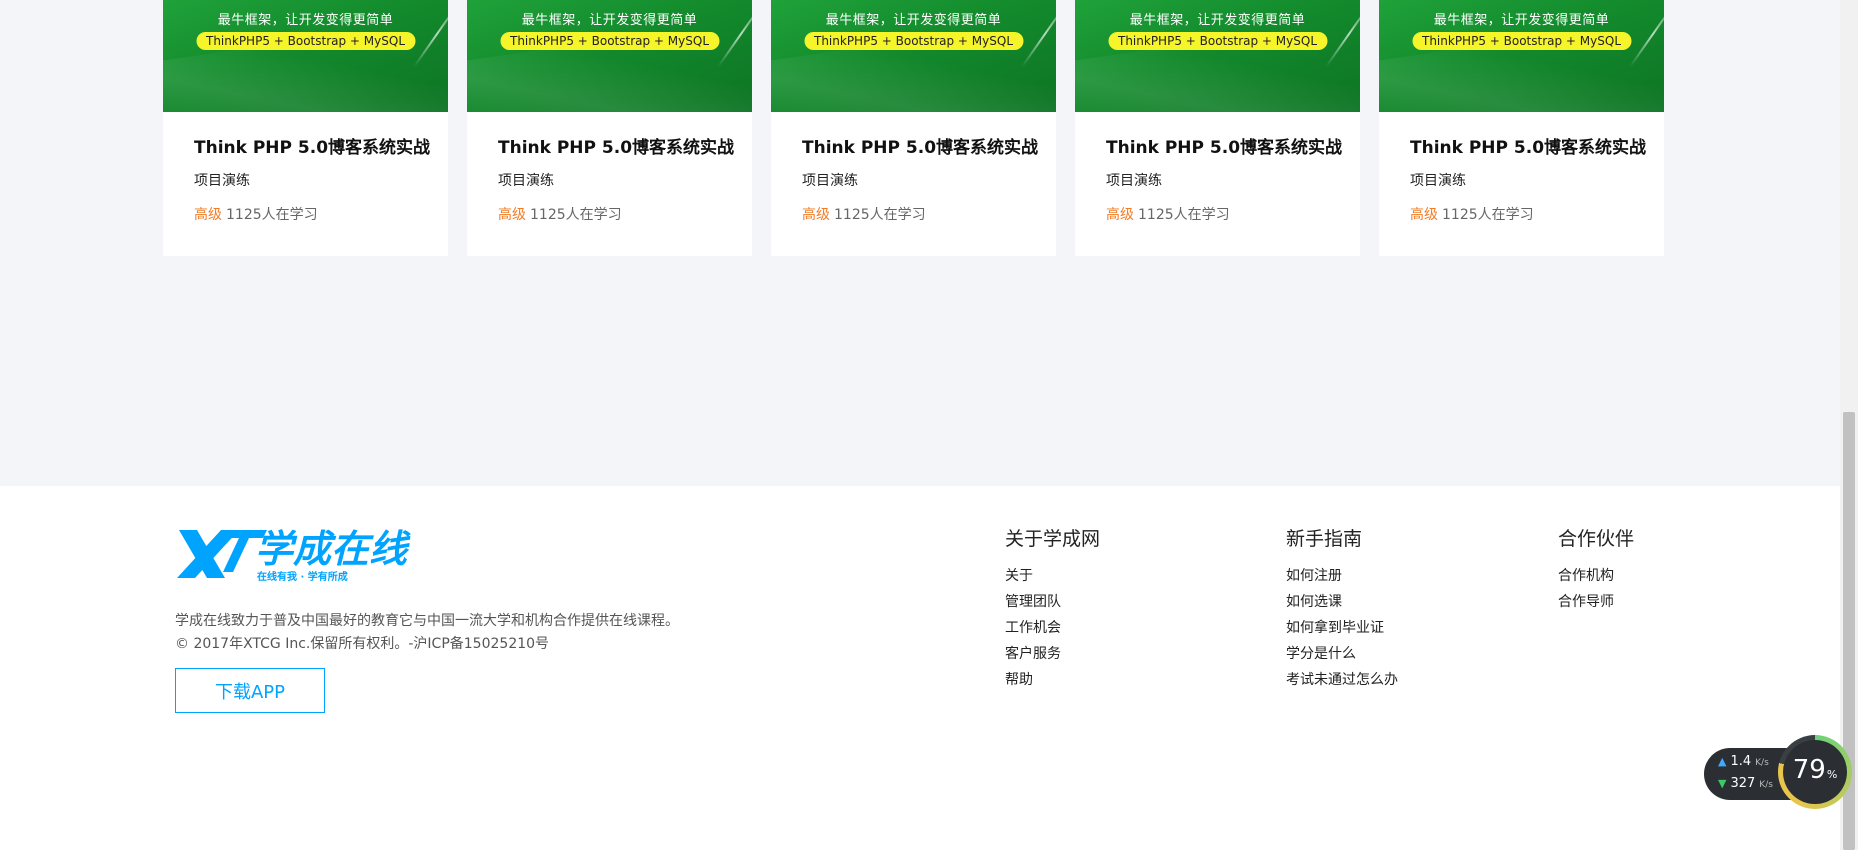 Image resolution: width=1858 pixels, height=850 pixels. What do you see at coordinates (1722, 783) in the screenshot?
I see `download-arrow-icon: ▼` at bounding box center [1722, 783].